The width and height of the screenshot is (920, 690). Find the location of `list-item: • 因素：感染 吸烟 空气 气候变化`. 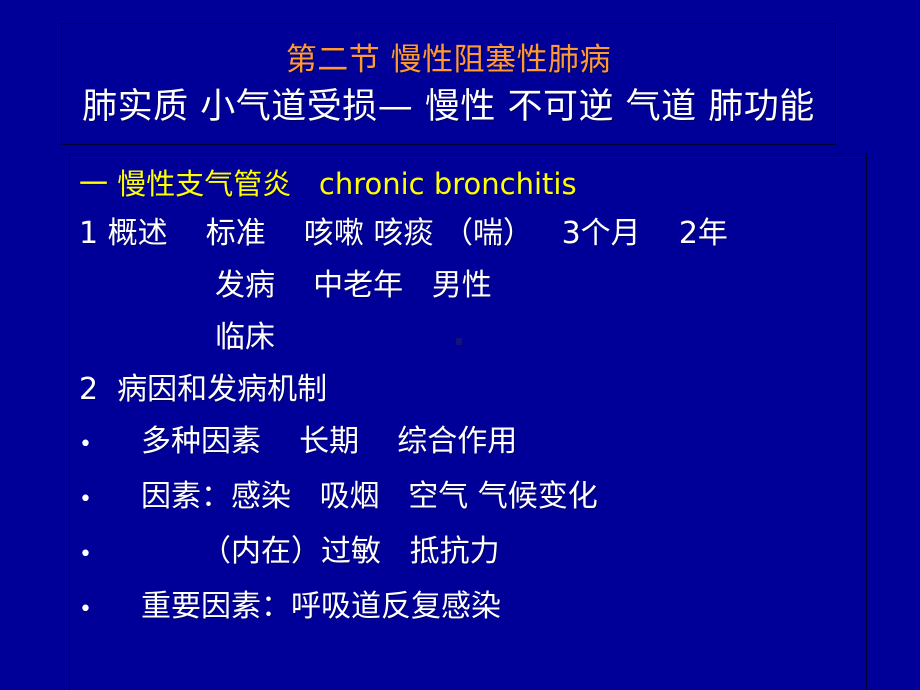

list-item: • 因素：感染 吸烟 空气 气候变化 is located at coordinates (468, 498).